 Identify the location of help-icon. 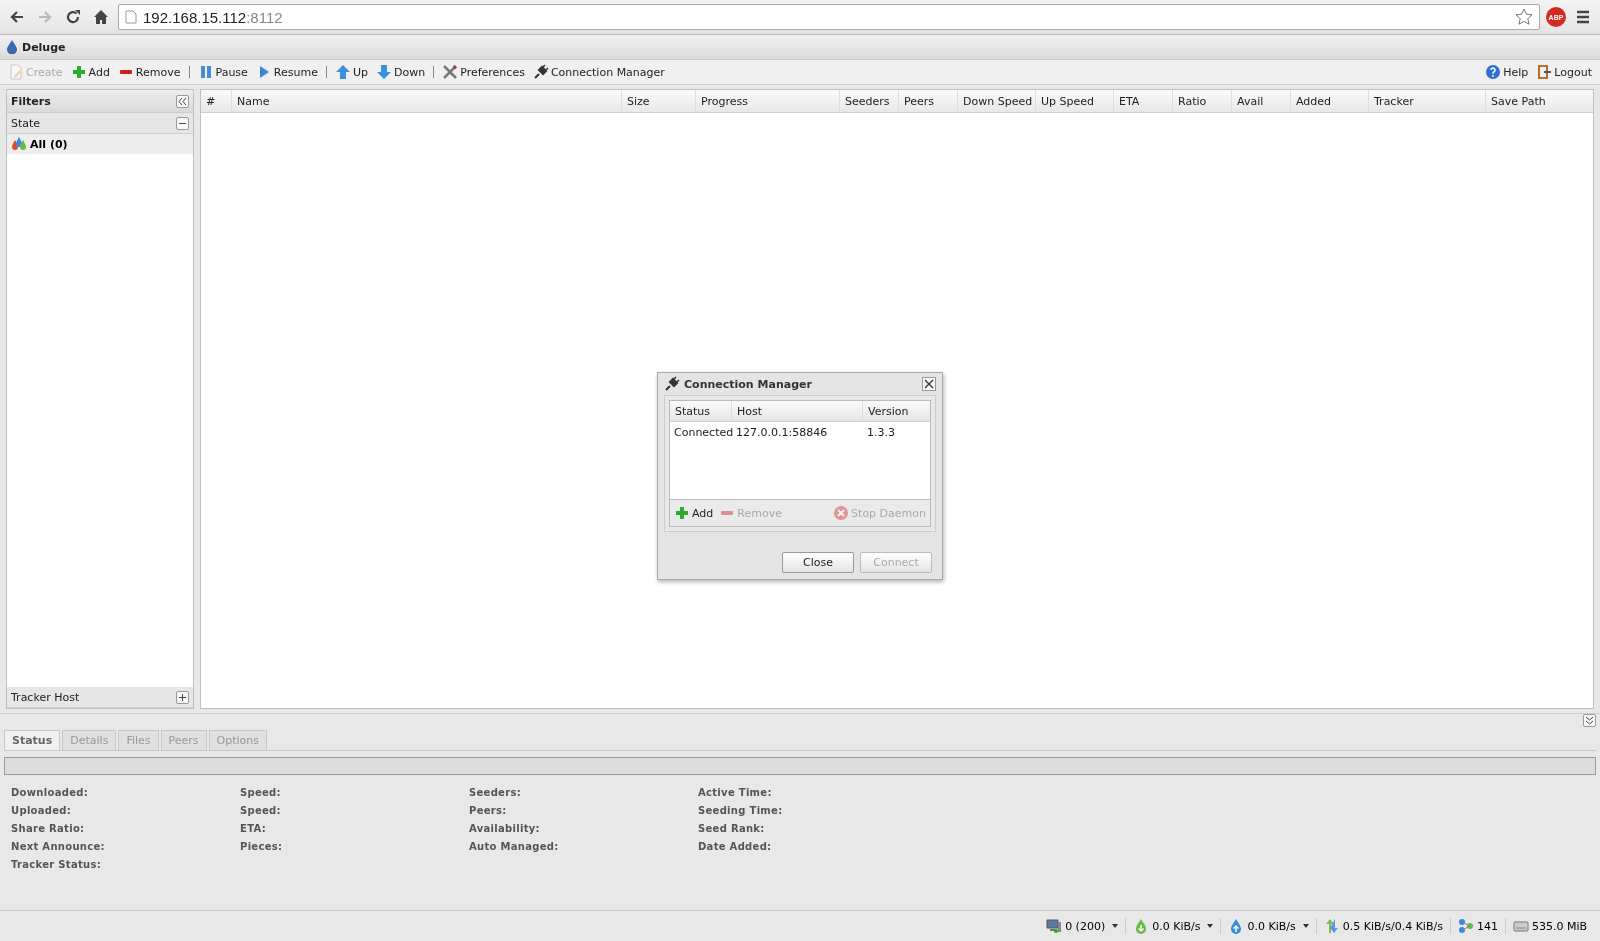
(1493, 72).